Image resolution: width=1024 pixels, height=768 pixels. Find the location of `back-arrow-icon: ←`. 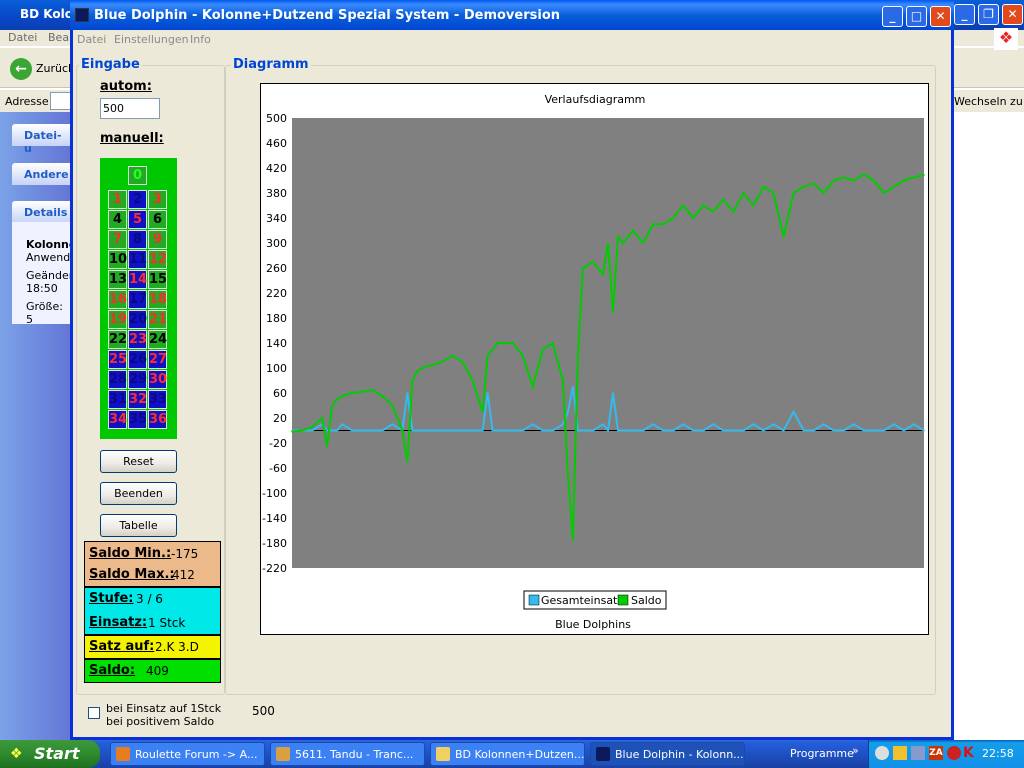

back-arrow-icon: ← is located at coordinates (21, 69).